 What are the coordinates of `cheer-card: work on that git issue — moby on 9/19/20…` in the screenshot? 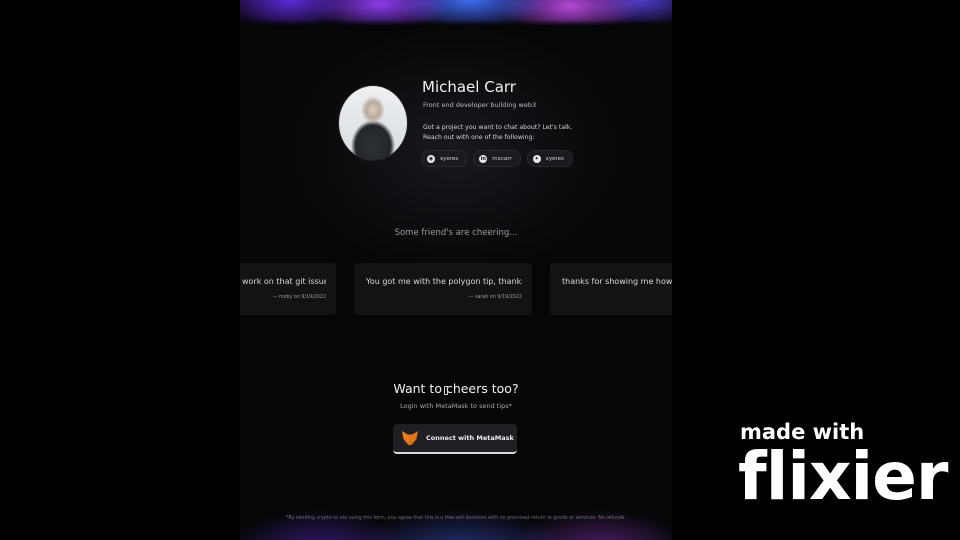 It's located at (288, 289).